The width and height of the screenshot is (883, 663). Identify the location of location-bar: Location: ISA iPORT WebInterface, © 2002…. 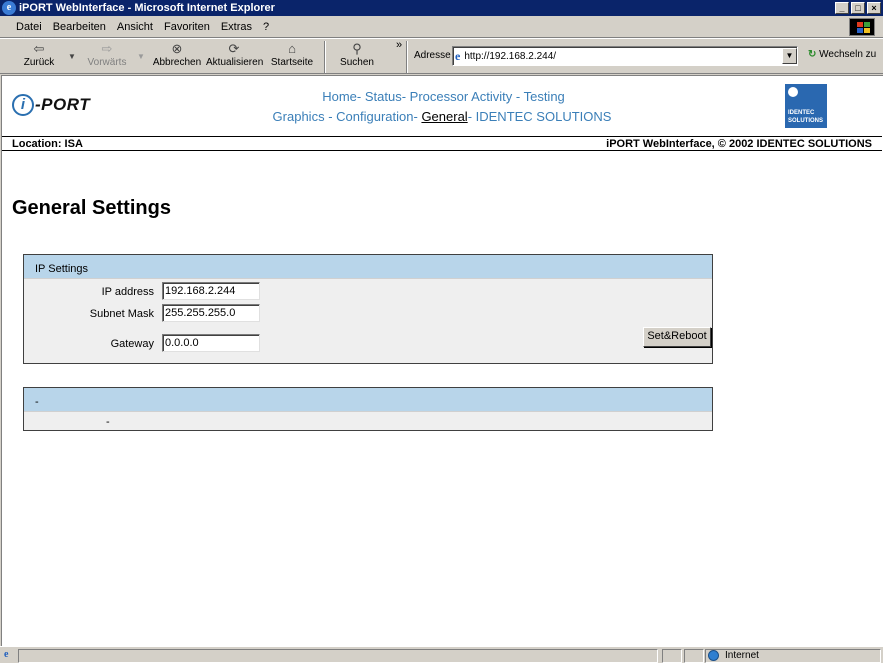
(442, 143).